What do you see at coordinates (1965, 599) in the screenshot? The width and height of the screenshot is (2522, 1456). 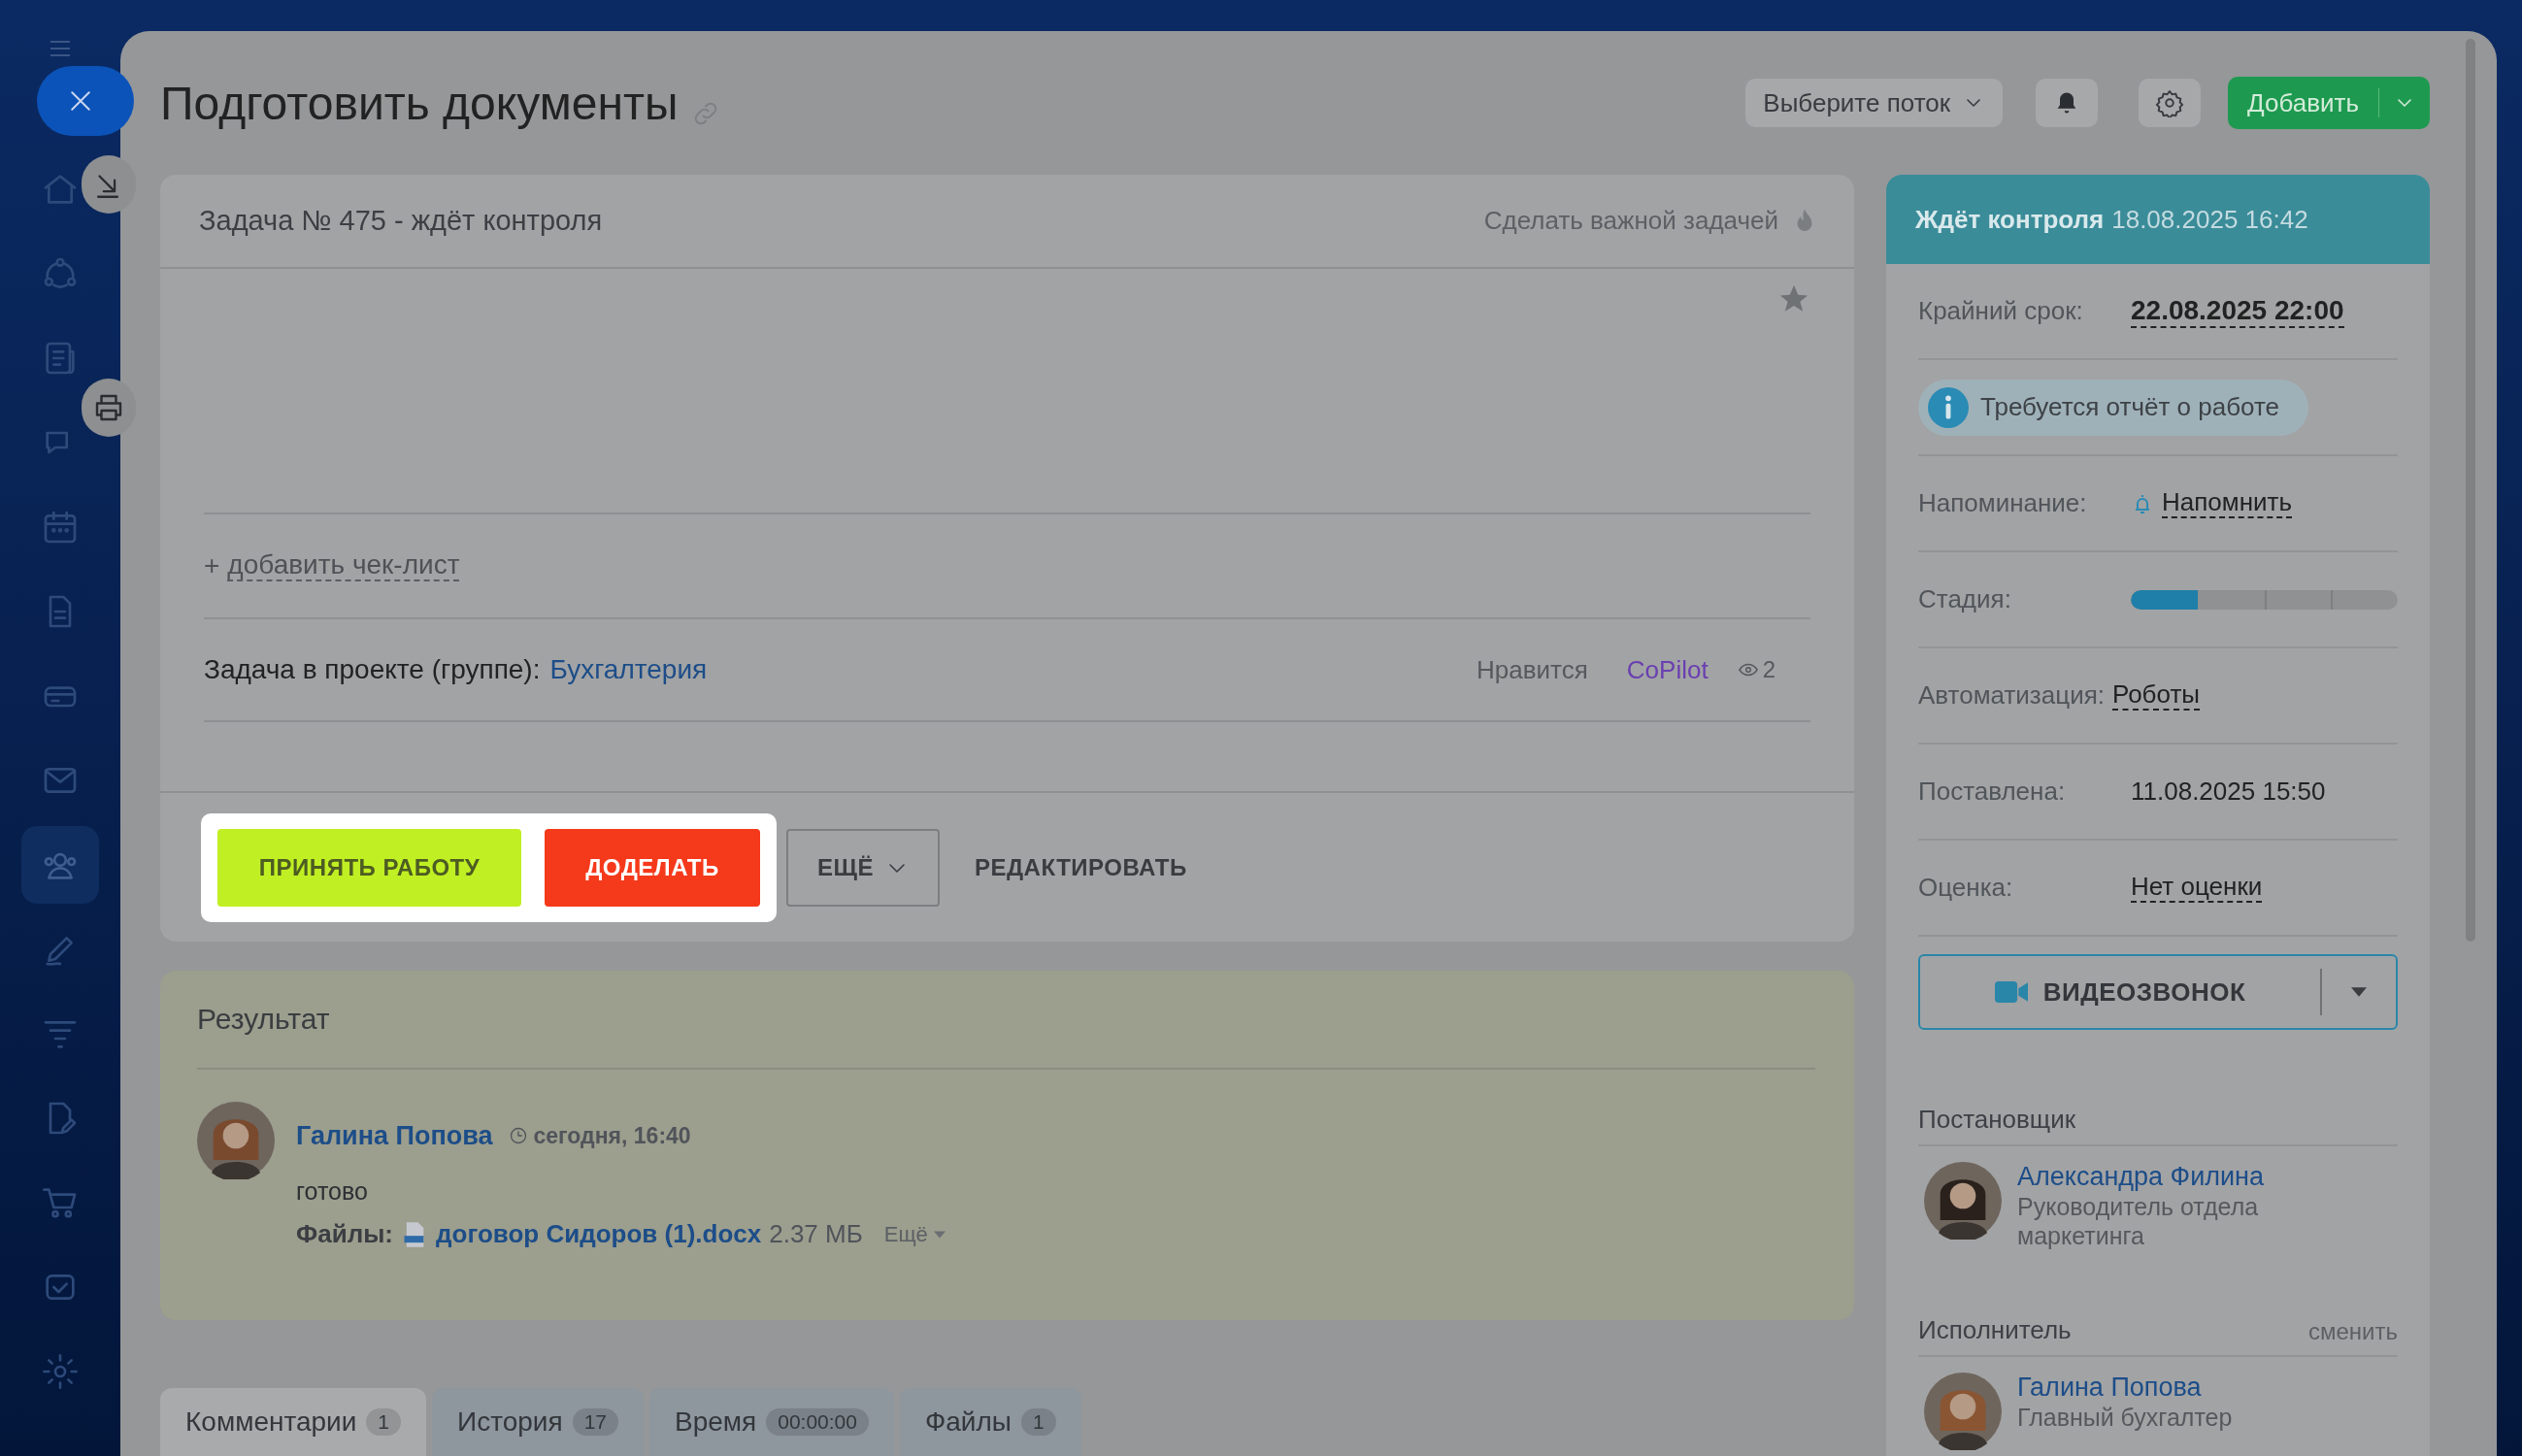 I see `field-label: Стадия:` at bounding box center [1965, 599].